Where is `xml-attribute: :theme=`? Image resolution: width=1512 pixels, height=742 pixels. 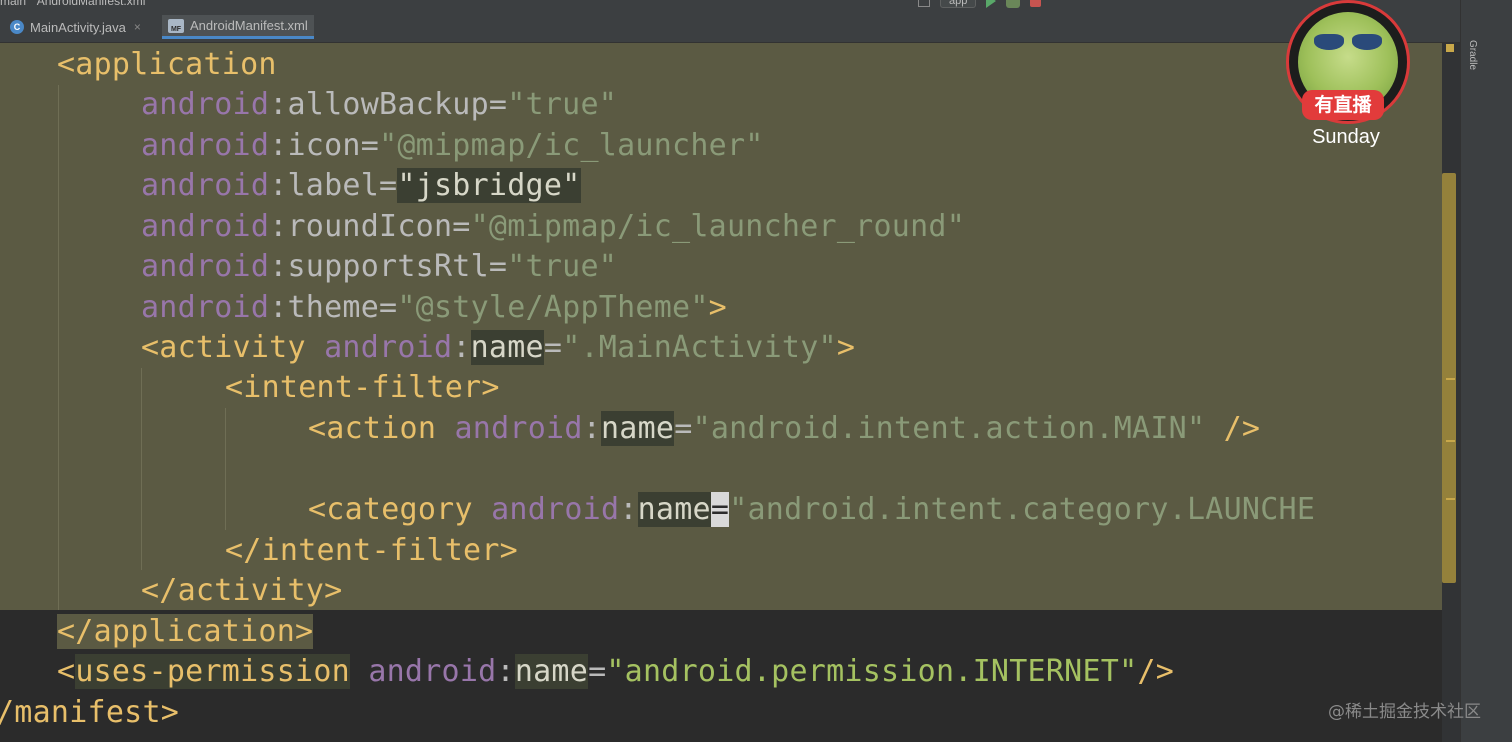
xml-attribute: :theme= is located at coordinates (333, 307).